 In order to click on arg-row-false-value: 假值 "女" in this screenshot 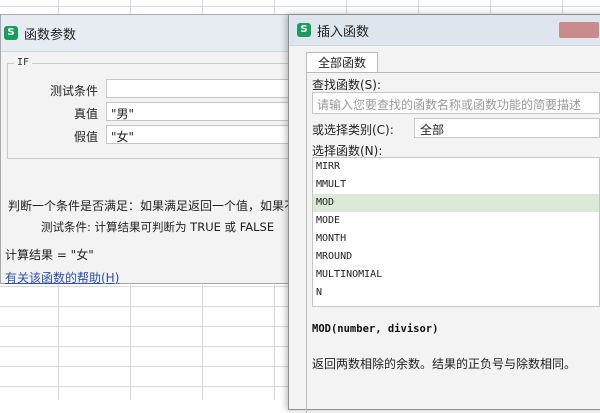, I will do `click(162, 135)`.